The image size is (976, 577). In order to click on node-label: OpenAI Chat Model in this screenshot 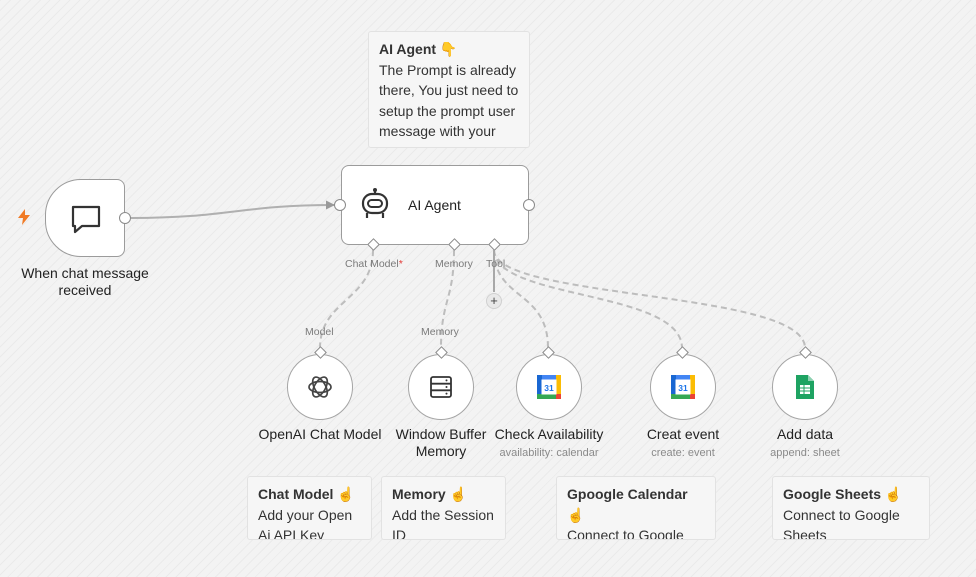, I will do `click(320, 434)`.